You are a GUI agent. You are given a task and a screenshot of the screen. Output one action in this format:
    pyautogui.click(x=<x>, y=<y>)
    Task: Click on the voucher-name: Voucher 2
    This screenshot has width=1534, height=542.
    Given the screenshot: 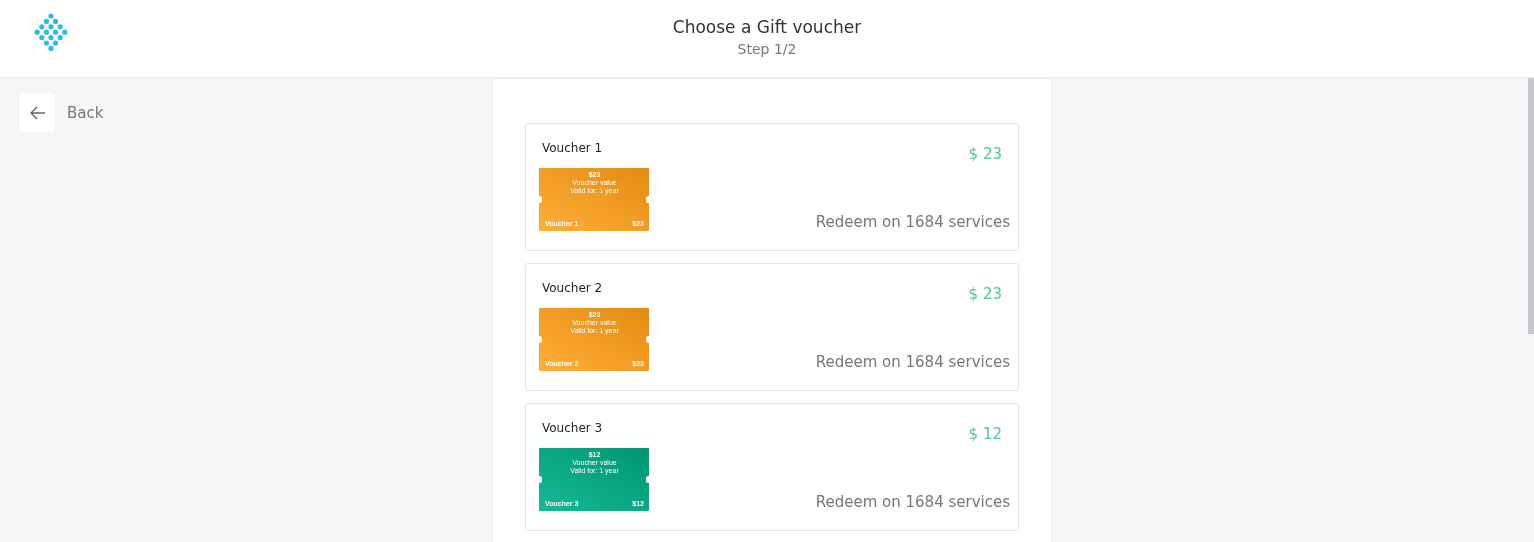 What is the action you would take?
    pyautogui.click(x=573, y=288)
    